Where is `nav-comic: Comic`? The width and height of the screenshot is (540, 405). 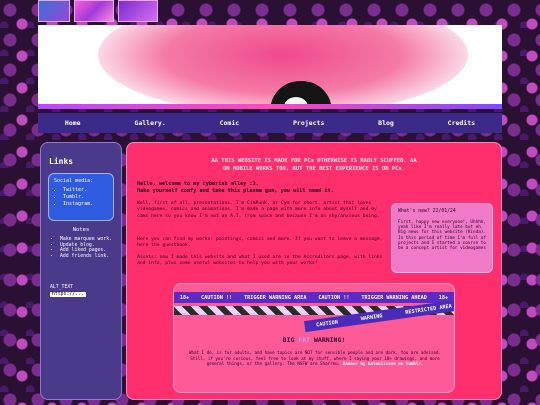 nav-comic: Comic is located at coordinates (230, 123).